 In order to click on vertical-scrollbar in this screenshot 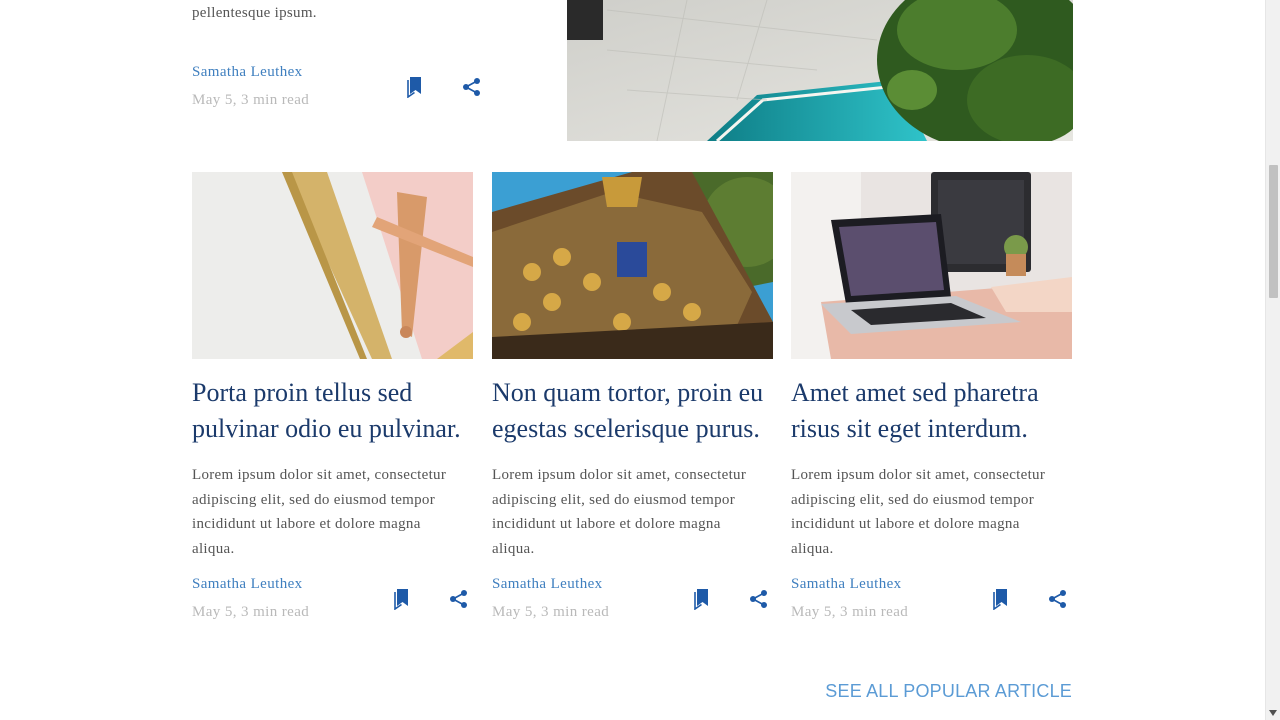, I will do `click(1272, 360)`.